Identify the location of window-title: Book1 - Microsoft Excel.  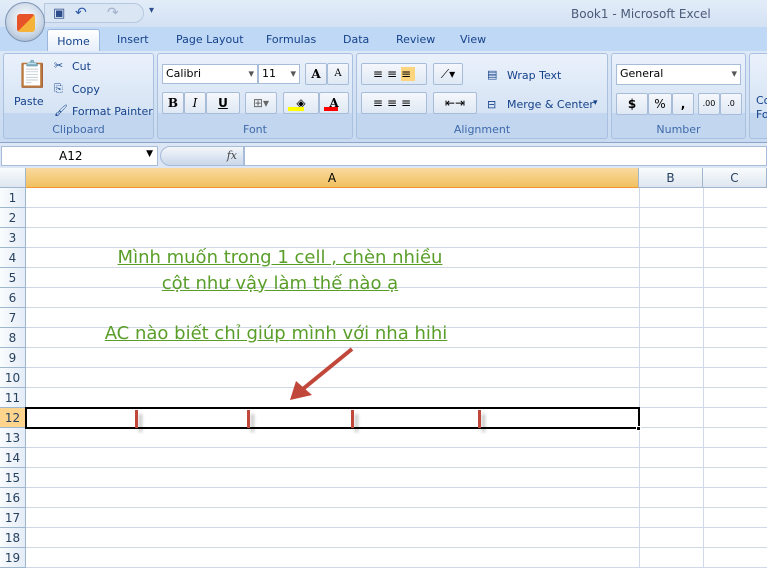
(641, 14).